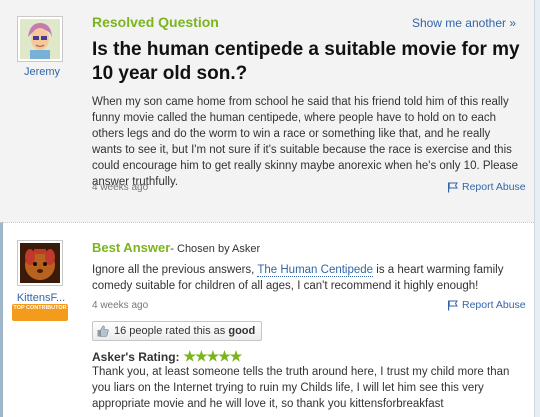 This screenshot has width=540, height=417. I want to click on rating-value: good, so click(242, 331).